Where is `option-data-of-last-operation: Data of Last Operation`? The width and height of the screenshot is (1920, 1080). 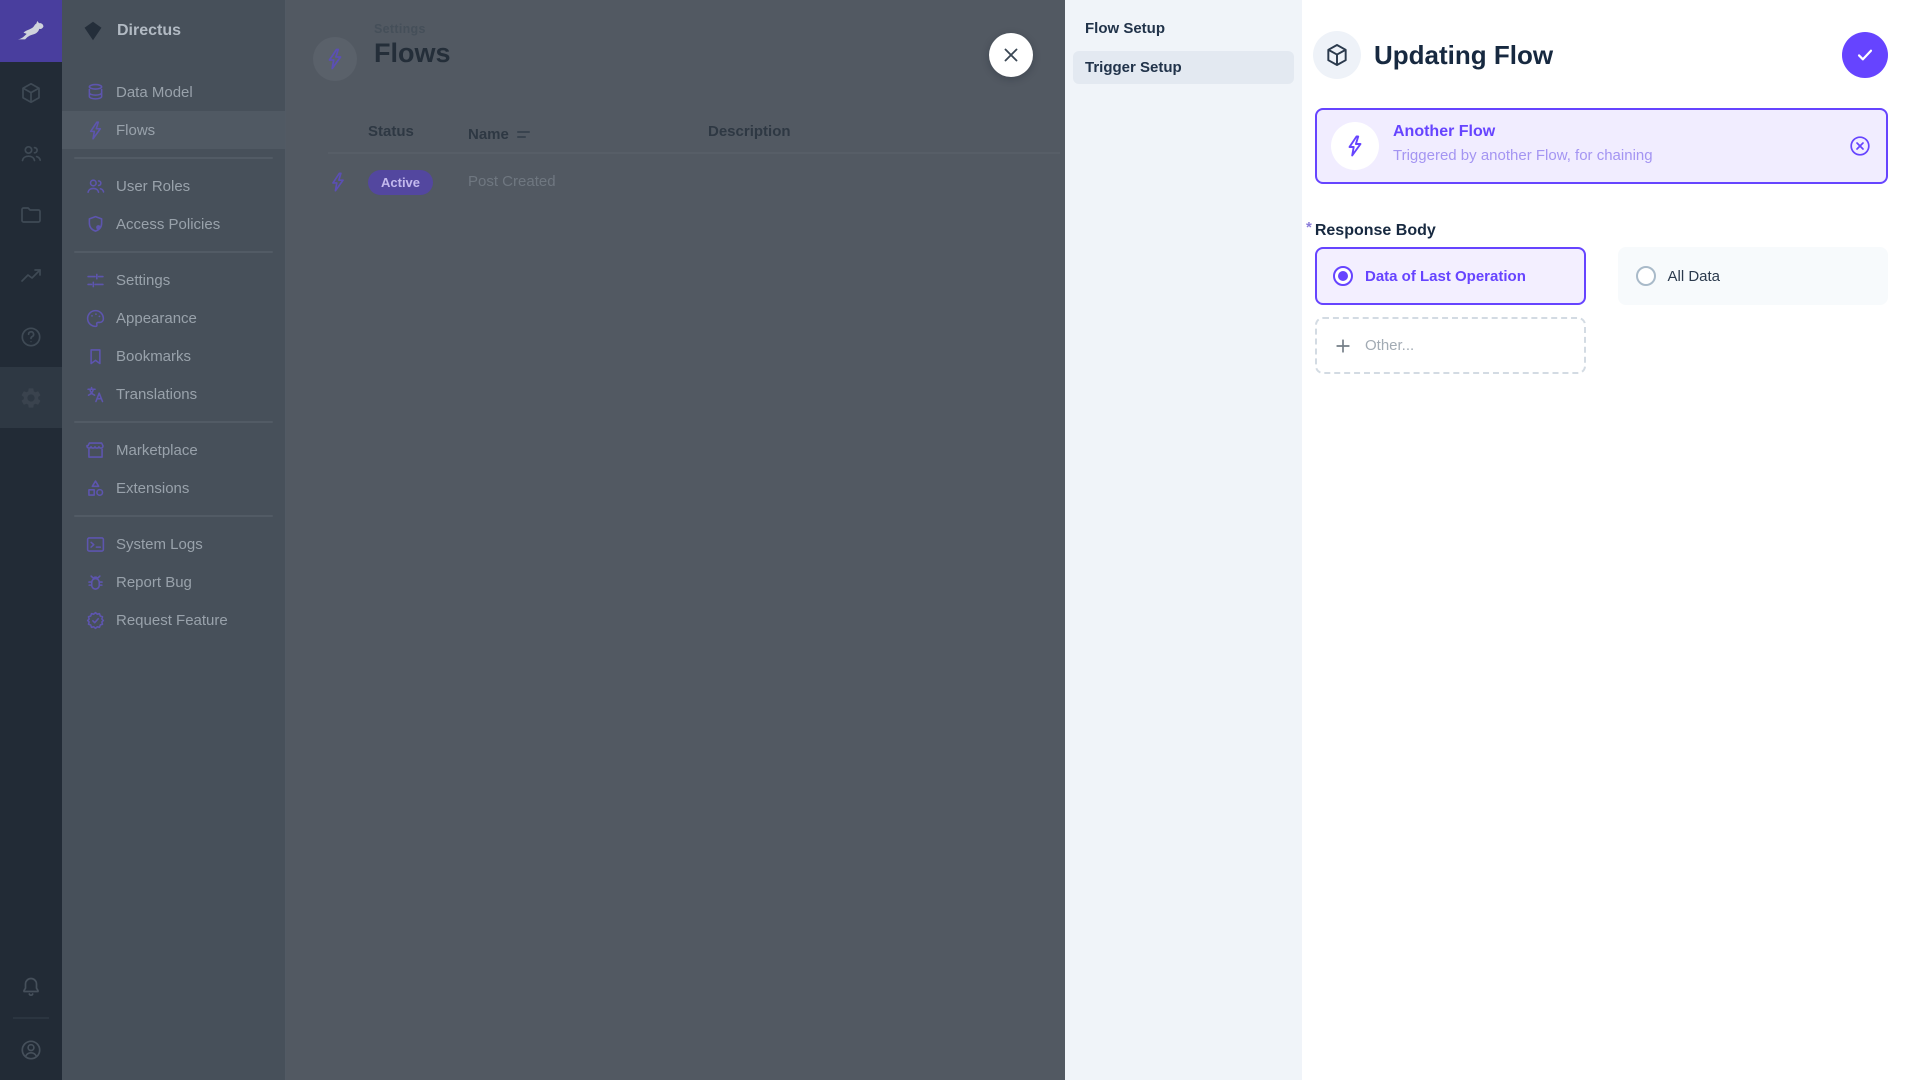 option-data-of-last-operation: Data of Last Operation is located at coordinates (1450, 276).